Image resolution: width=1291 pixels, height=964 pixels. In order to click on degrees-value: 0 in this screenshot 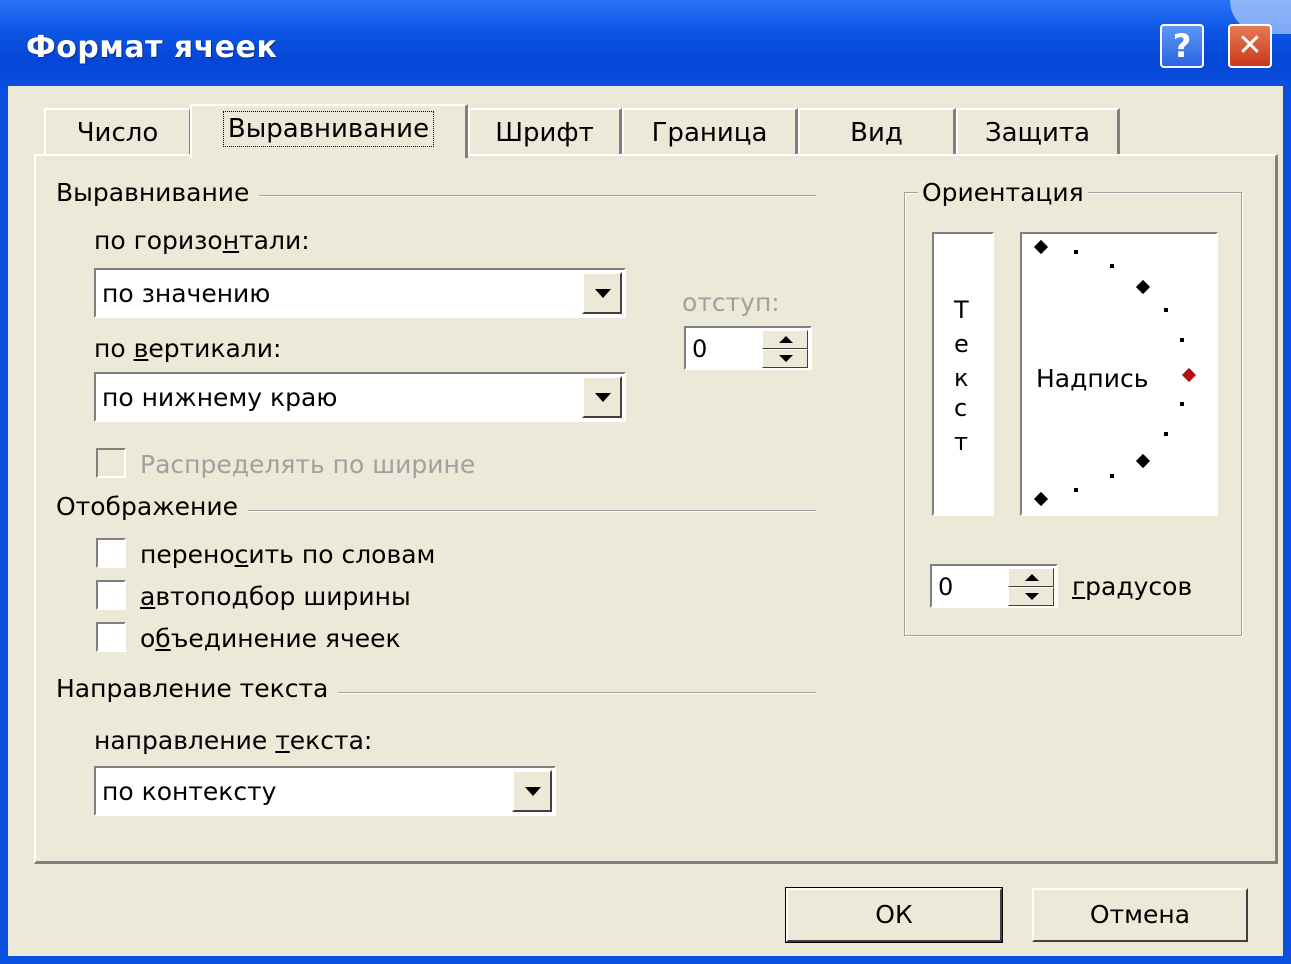, I will do `click(946, 587)`.